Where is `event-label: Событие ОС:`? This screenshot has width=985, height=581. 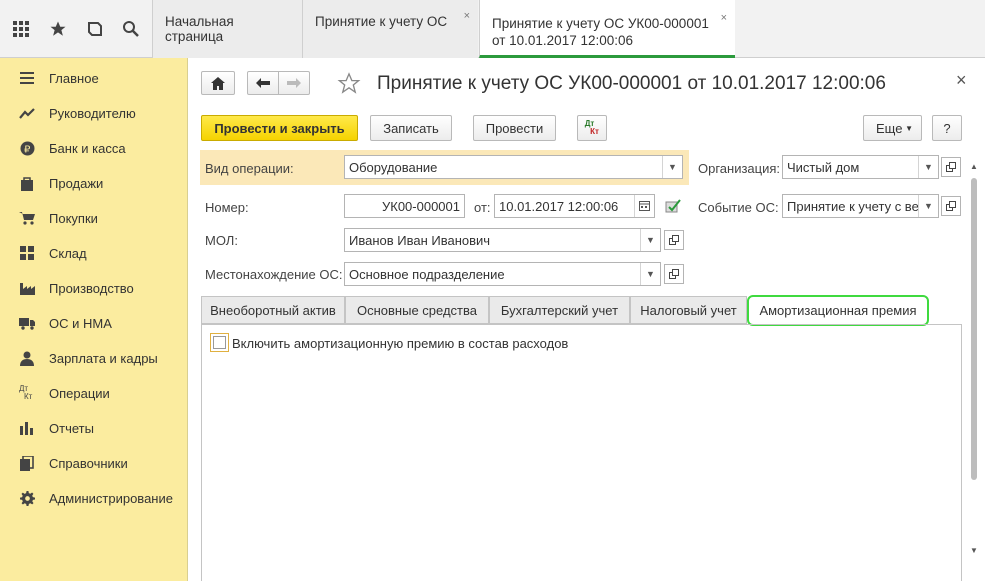
event-label: Событие ОС: is located at coordinates (738, 207).